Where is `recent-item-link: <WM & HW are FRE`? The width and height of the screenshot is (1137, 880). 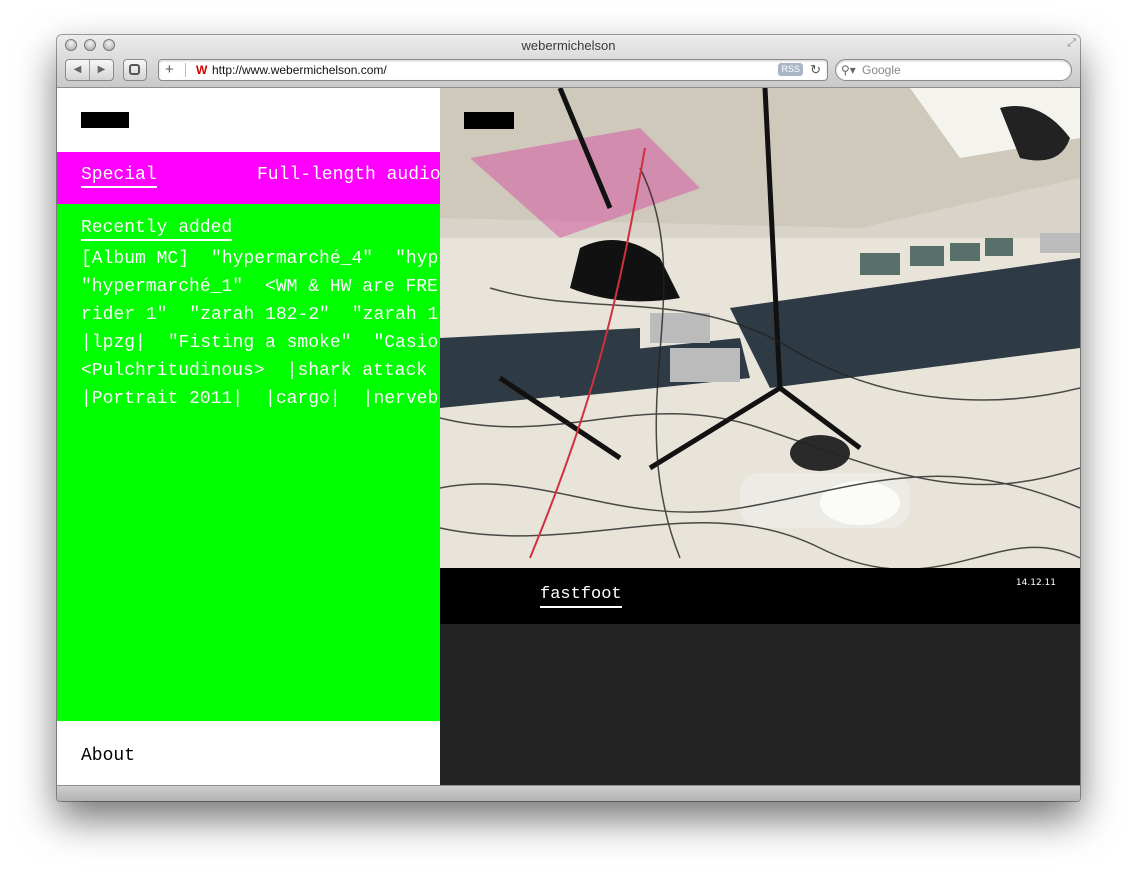
recent-item-link: <WM & HW are FRE is located at coordinates (351, 287).